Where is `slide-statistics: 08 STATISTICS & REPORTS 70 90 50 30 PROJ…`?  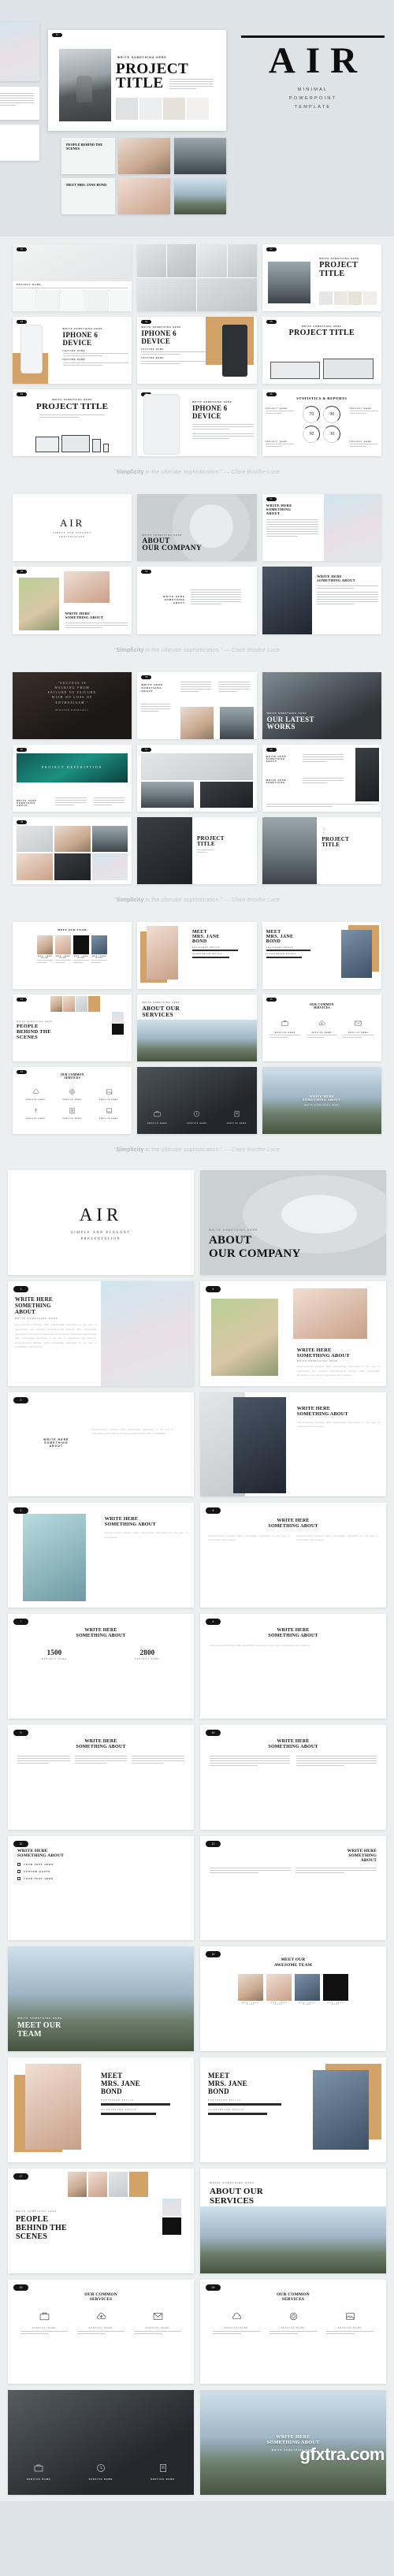
slide-statistics: 08 STATISTICS & REPORTS 70 90 50 30 PROJ… is located at coordinates (321, 423).